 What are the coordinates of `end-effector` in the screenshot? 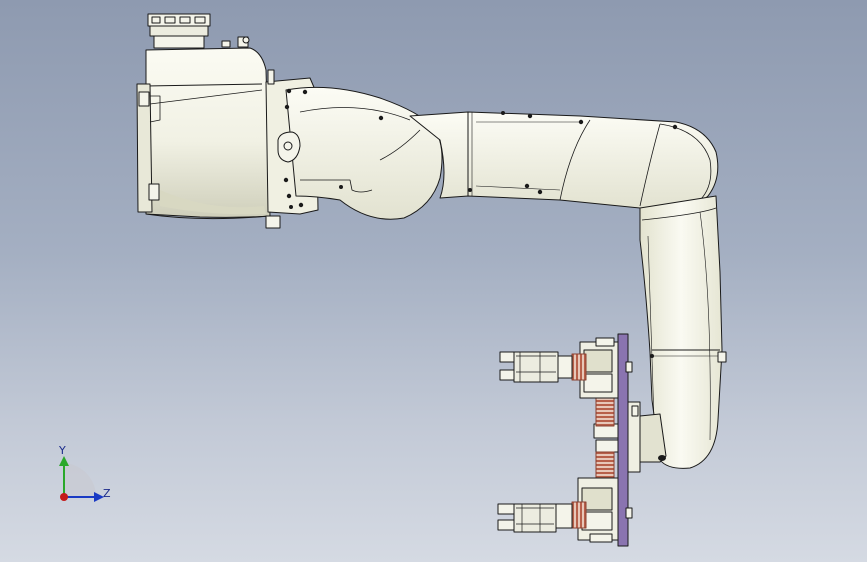 It's located at (569, 440).